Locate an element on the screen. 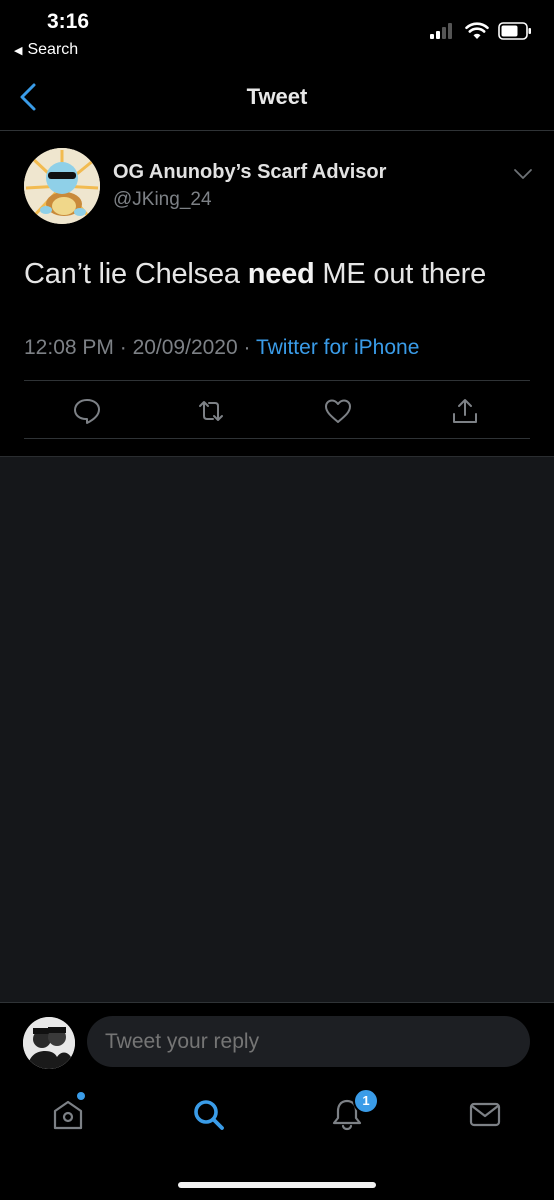 The image size is (554, 1200). status-icons is located at coordinates (481, 31).